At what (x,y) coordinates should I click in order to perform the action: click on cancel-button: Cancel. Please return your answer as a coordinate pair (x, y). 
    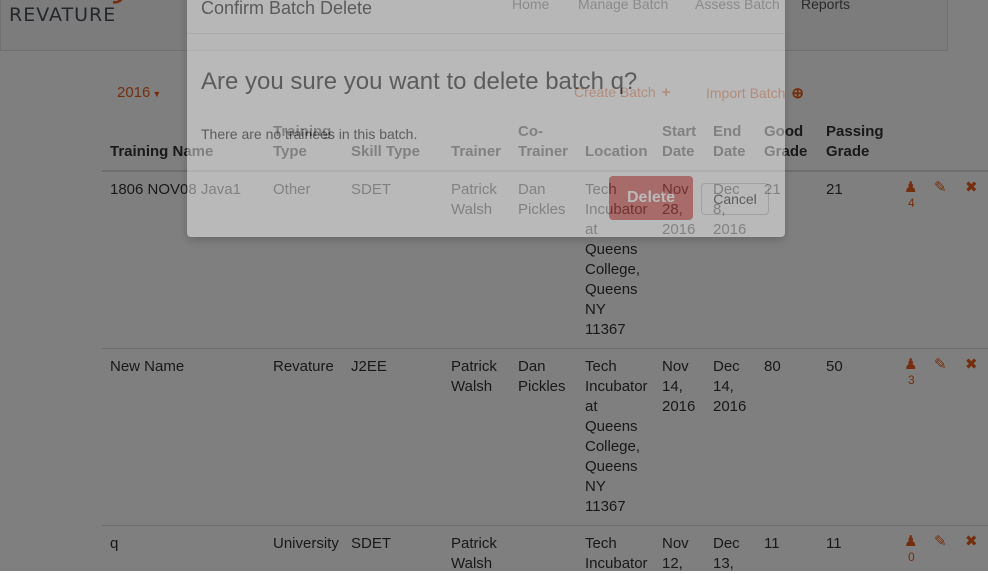
    Looking at the image, I should click on (735, 199).